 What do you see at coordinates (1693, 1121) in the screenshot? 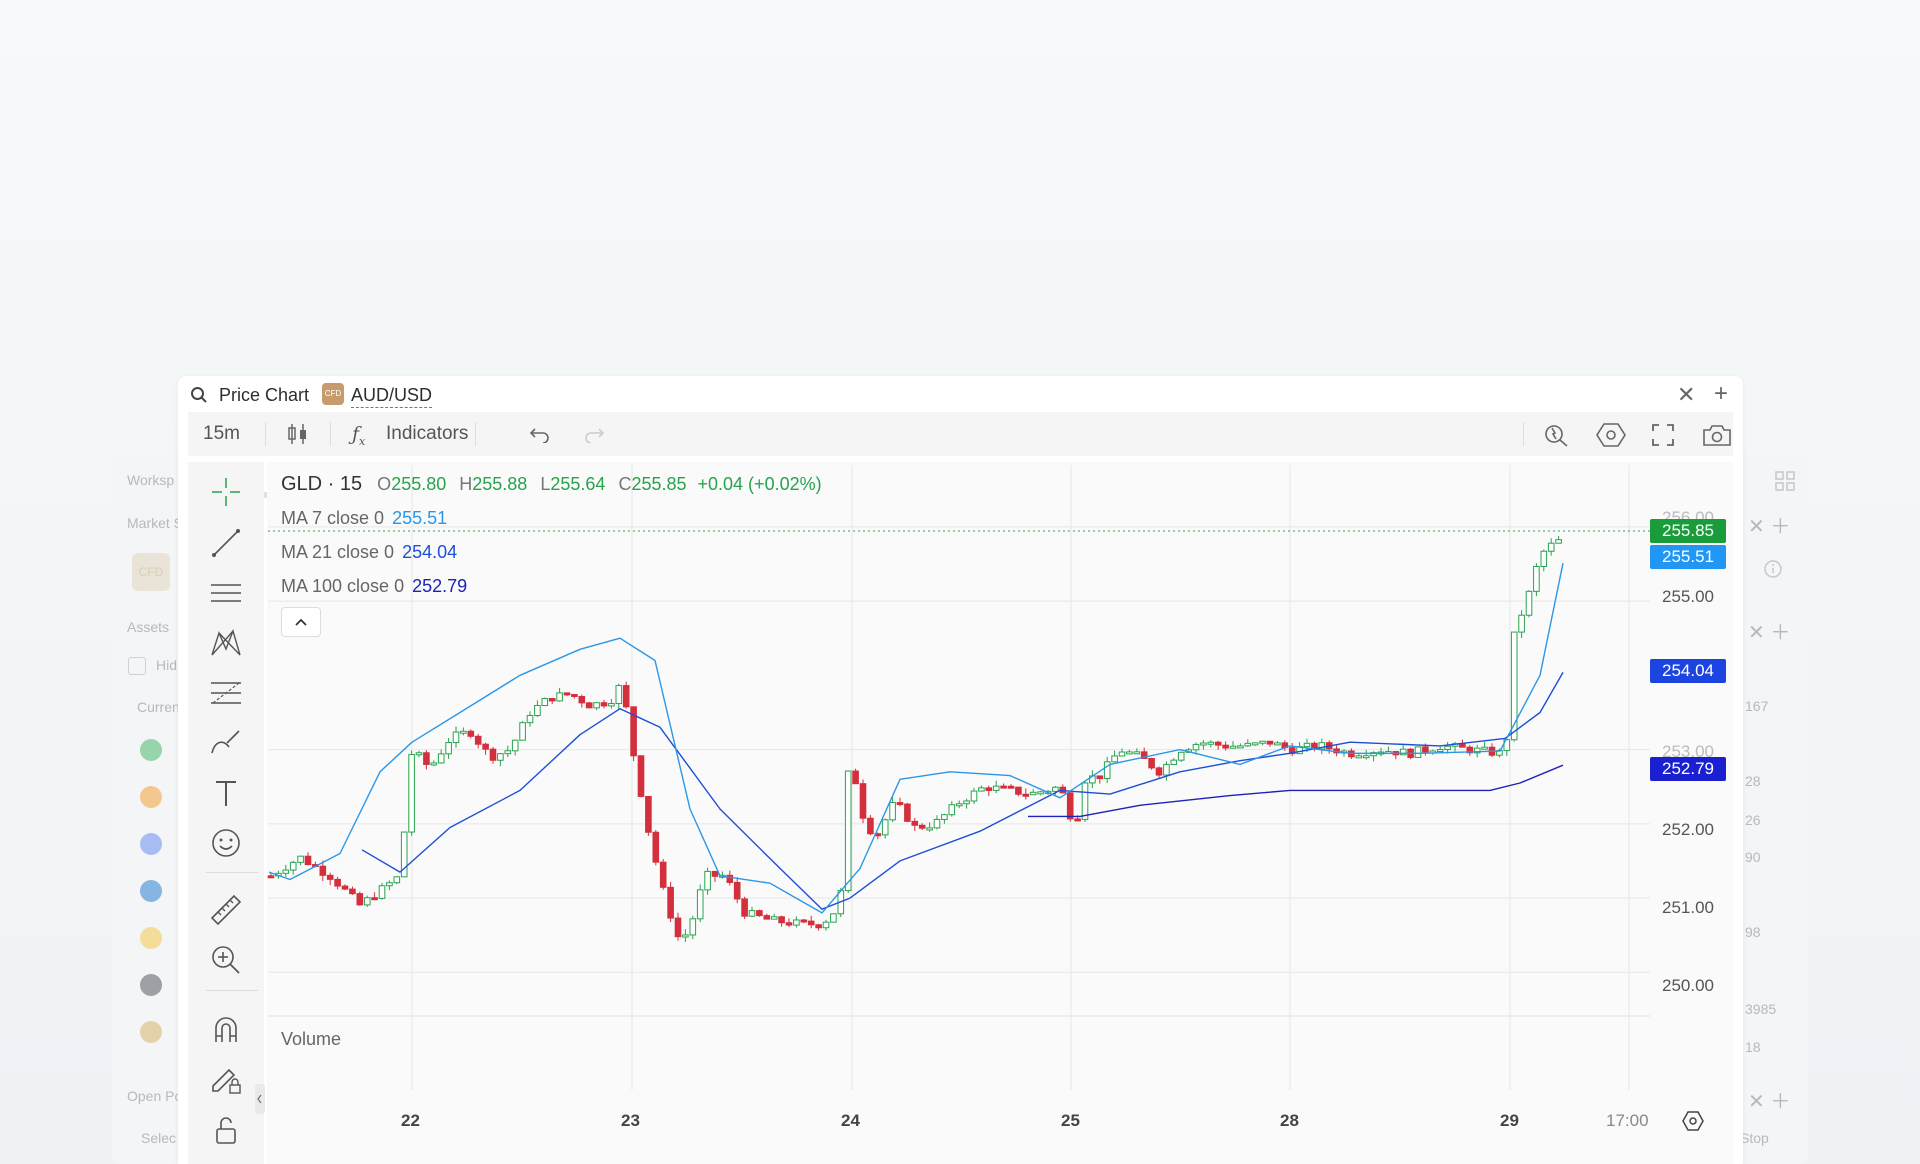
I see `axis-settings-icon` at bounding box center [1693, 1121].